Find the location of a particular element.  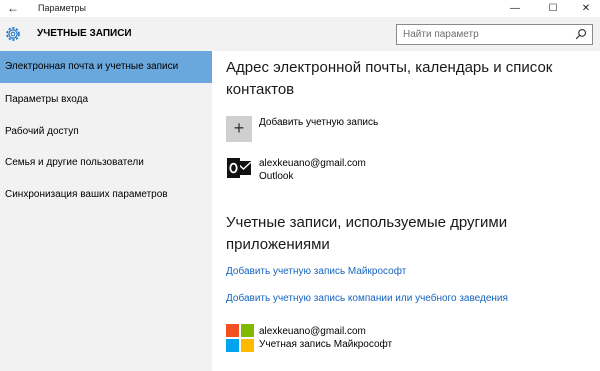

add-microsoft-account-link: Добавить учетную запись Майкрософт is located at coordinates (316, 271).